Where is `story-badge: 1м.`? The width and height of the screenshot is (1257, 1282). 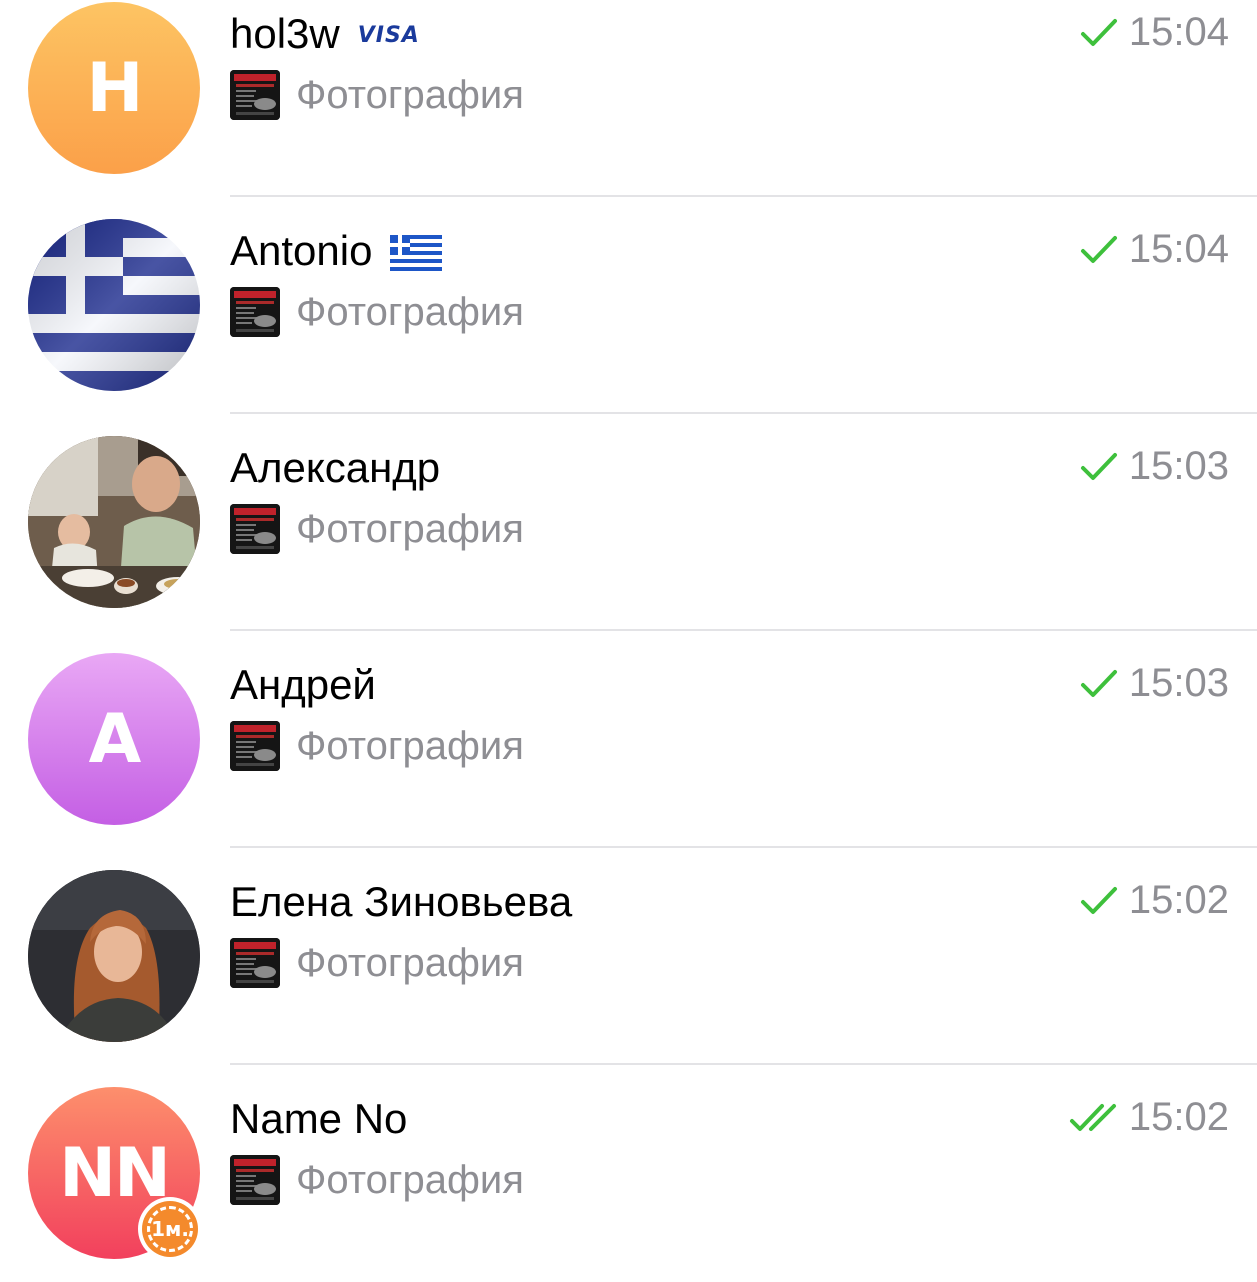
story-badge: 1м. is located at coordinates (170, 1229).